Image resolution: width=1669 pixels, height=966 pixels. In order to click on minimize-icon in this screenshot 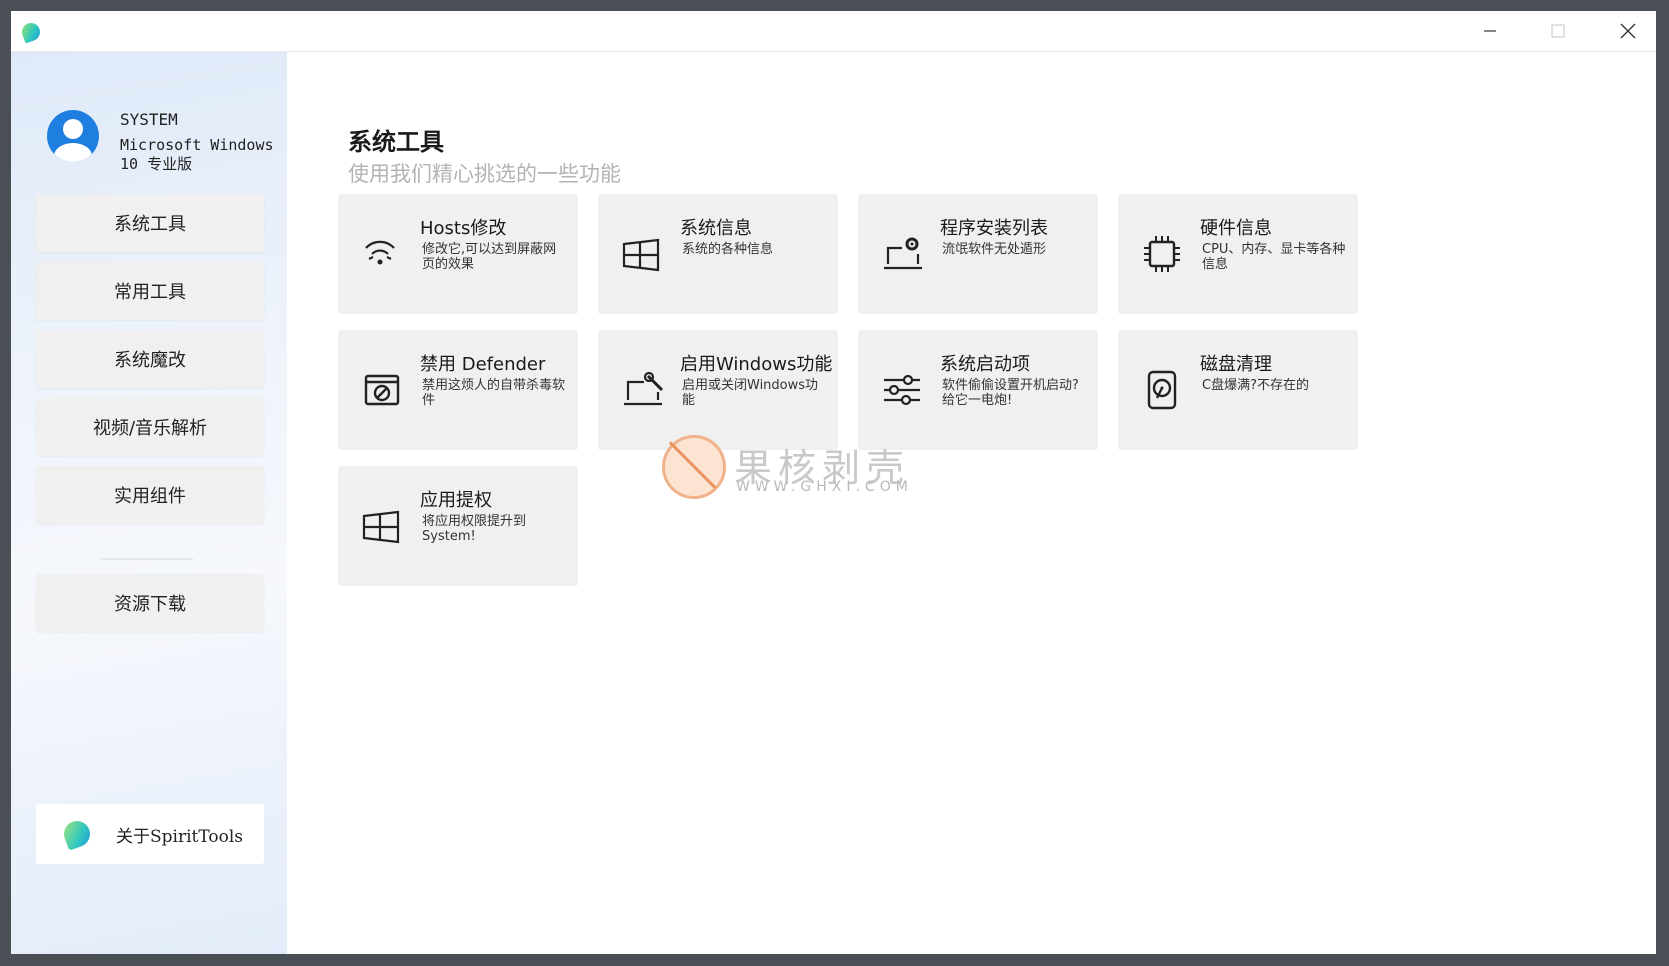, I will do `click(1490, 31)`.